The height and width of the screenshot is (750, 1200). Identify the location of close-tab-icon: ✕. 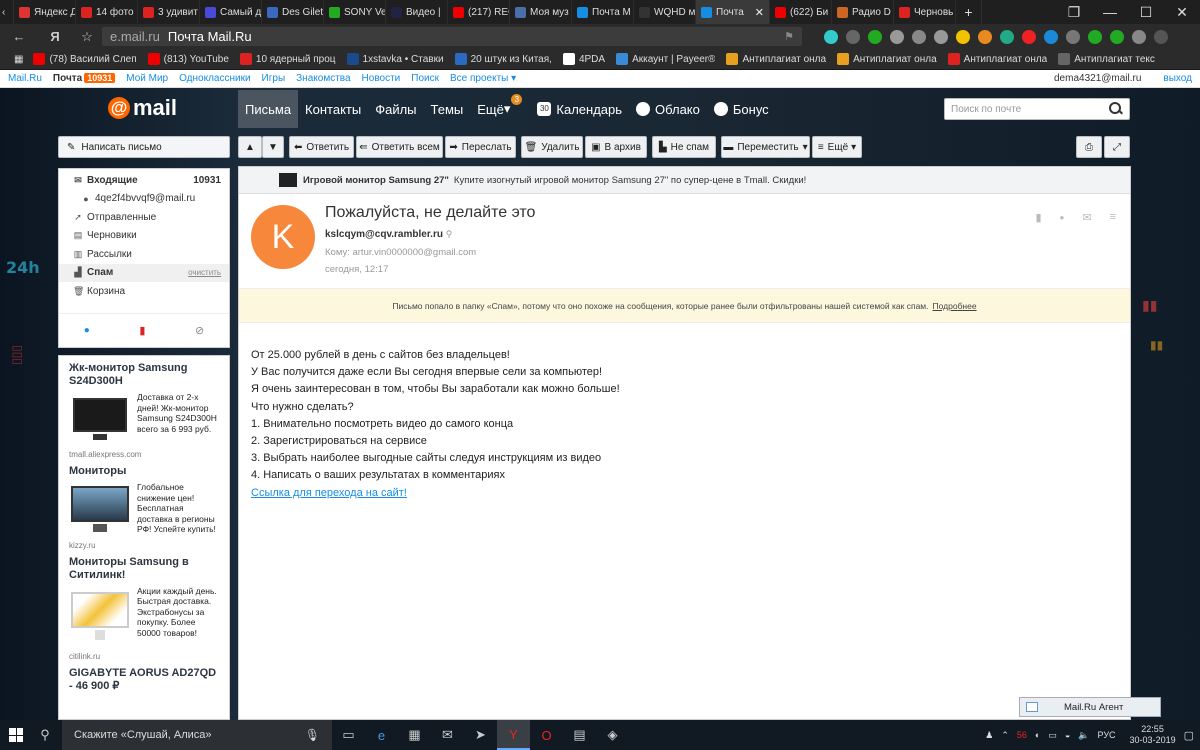
(759, 12).